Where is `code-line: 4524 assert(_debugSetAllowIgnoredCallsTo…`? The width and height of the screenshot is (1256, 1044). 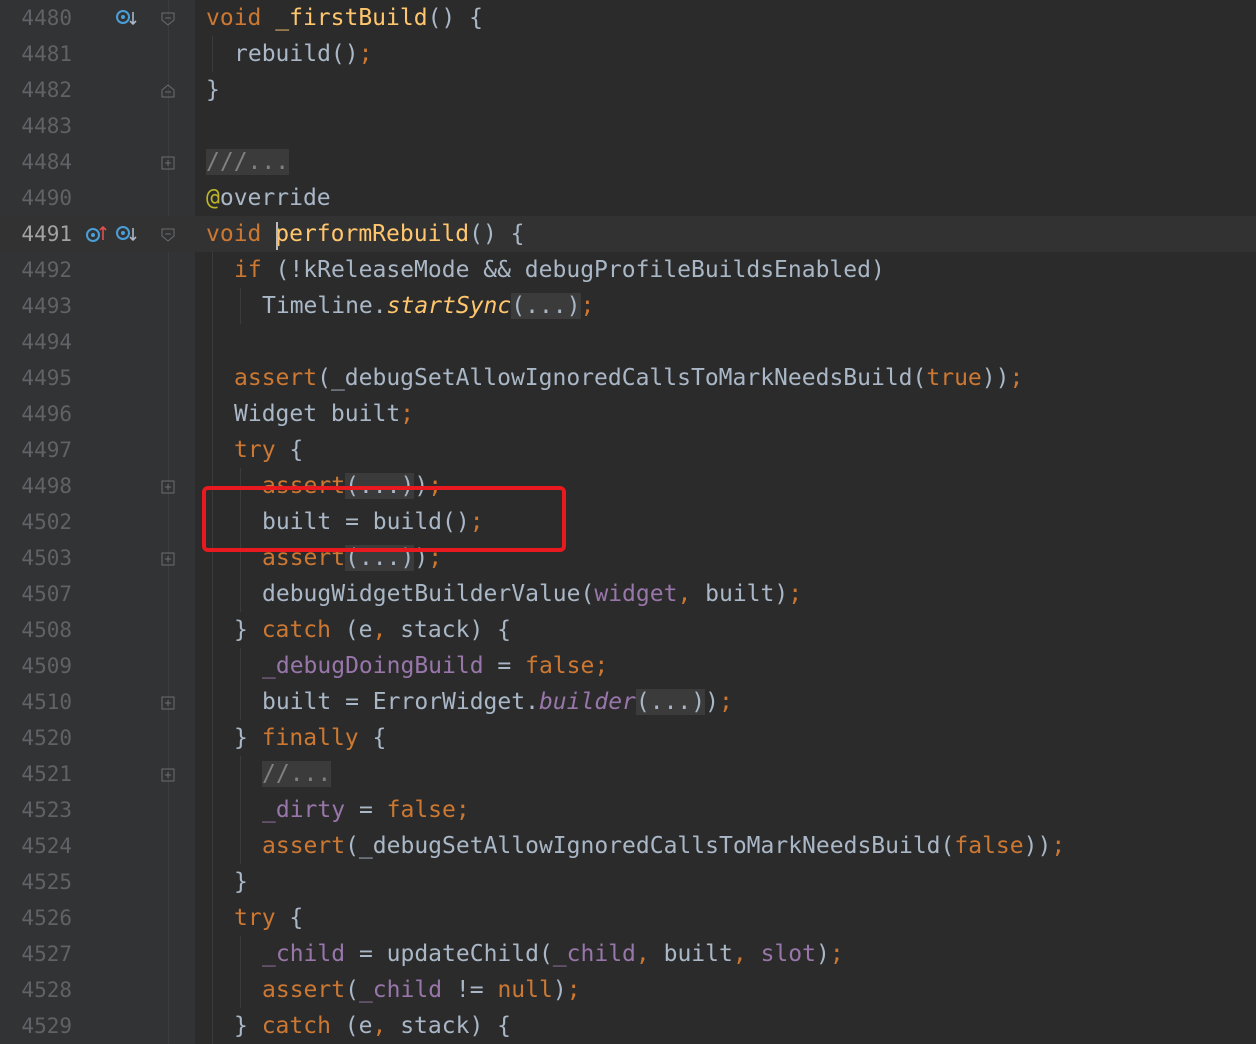 code-line: 4524 assert(_debugSetAllowIgnoredCallsTo… is located at coordinates (628, 846).